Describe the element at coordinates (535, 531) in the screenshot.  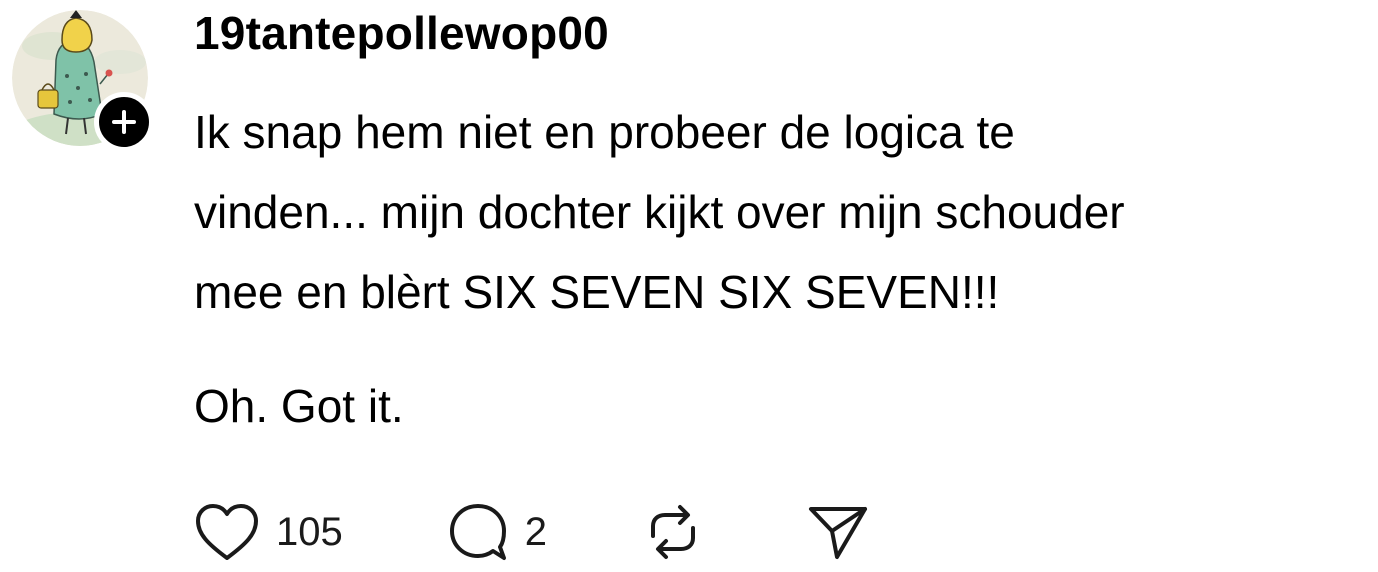
I see `reply-count: 2` at that location.